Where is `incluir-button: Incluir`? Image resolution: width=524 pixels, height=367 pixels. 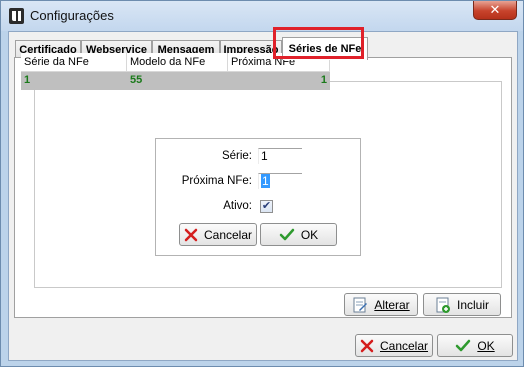
incluir-button: Incluir is located at coordinates (462, 304).